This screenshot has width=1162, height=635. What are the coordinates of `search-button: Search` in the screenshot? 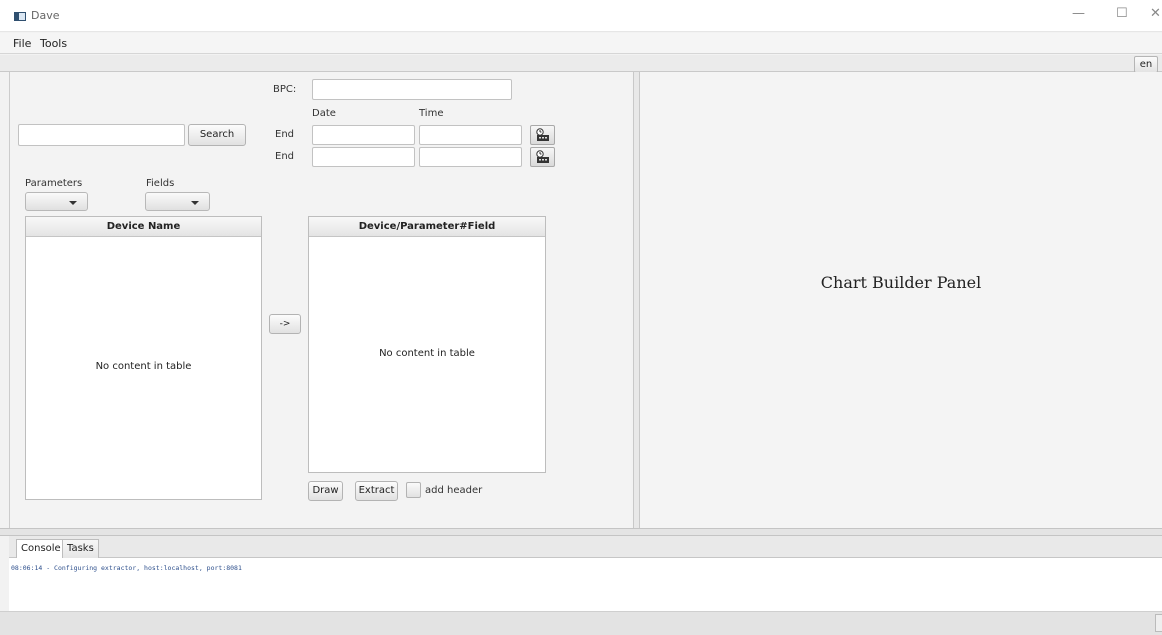 It's located at (217, 135).